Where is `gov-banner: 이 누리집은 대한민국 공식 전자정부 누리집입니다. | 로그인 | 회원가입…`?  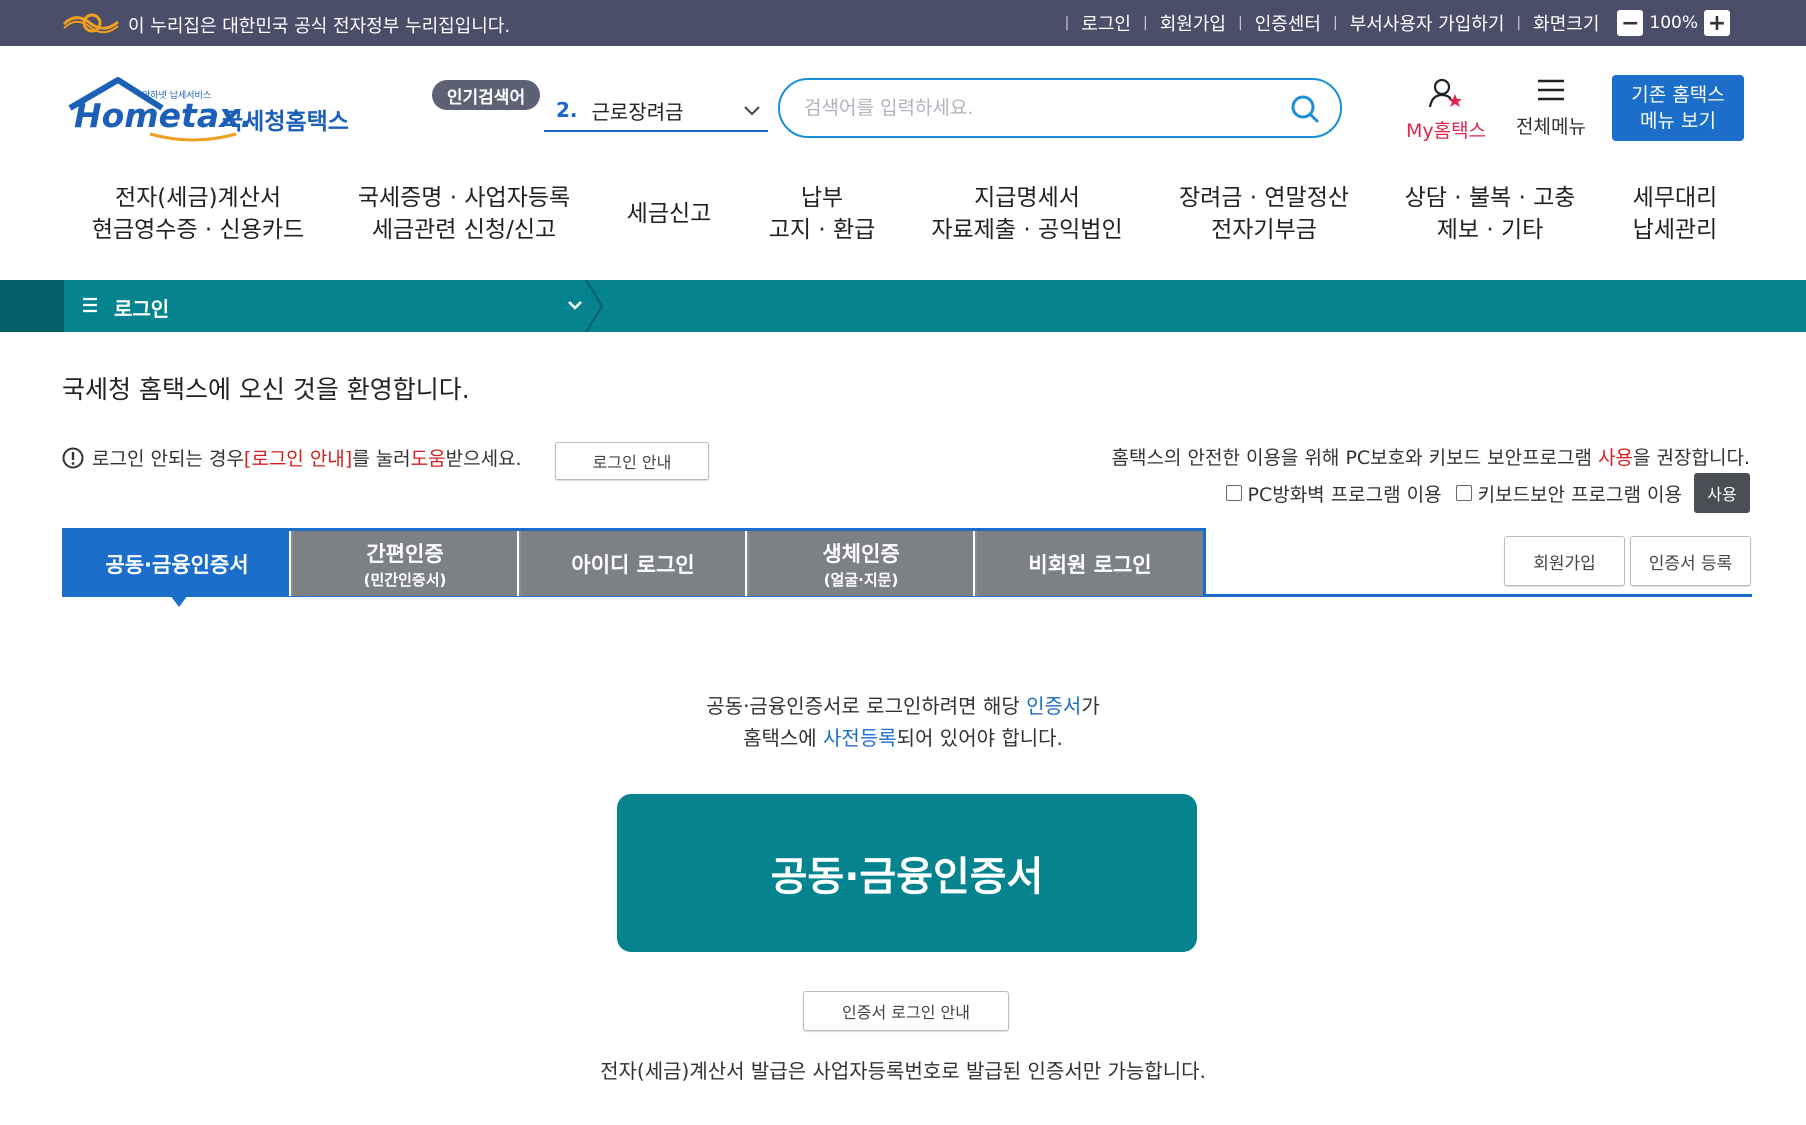 gov-banner: 이 누리집은 대한민국 공식 전자정부 누리집입니다. | 로그인 | 회원가입… is located at coordinates (903, 23).